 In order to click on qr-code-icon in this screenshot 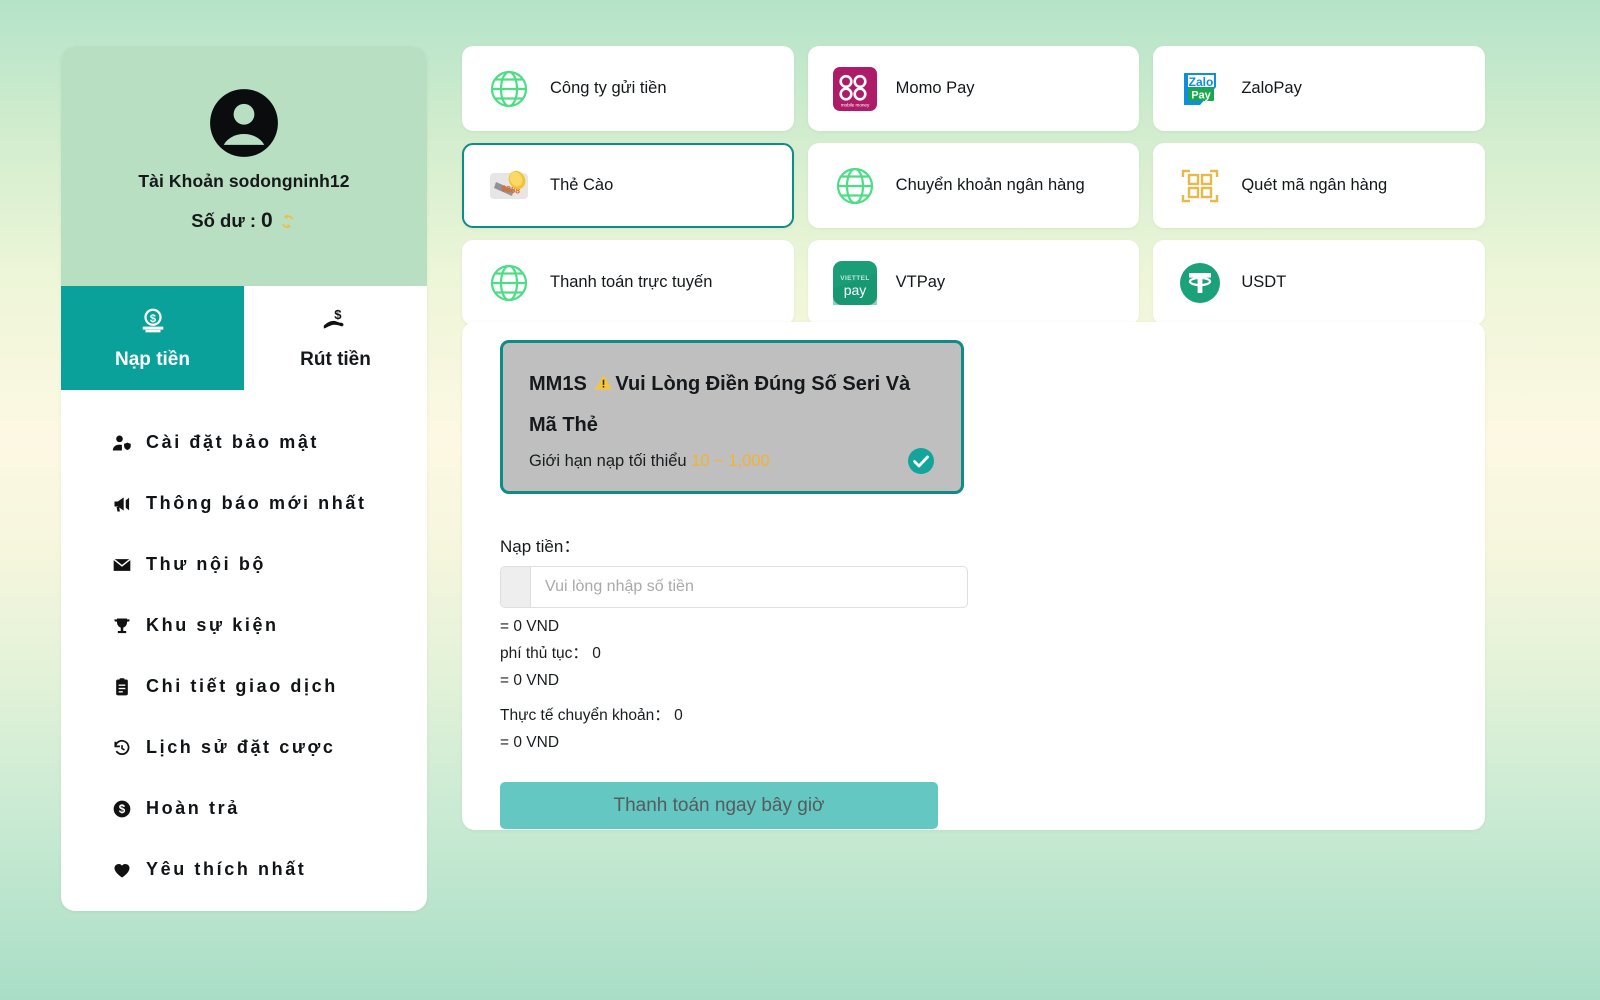, I will do `click(1200, 186)`.